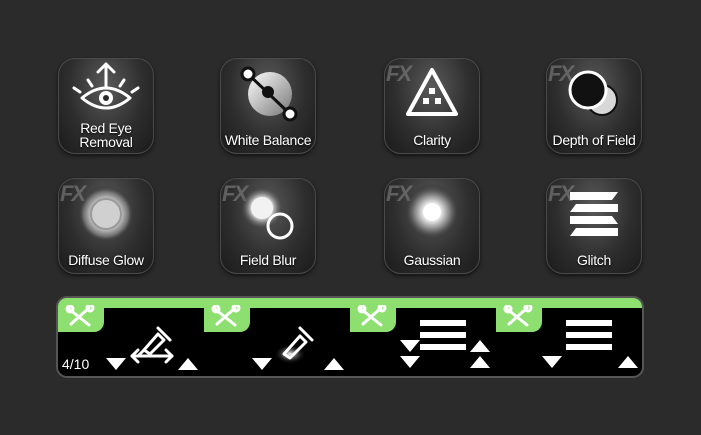 The image size is (701, 435). What do you see at coordinates (268, 260) in the screenshot?
I see `tile-label: Field Blur` at bounding box center [268, 260].